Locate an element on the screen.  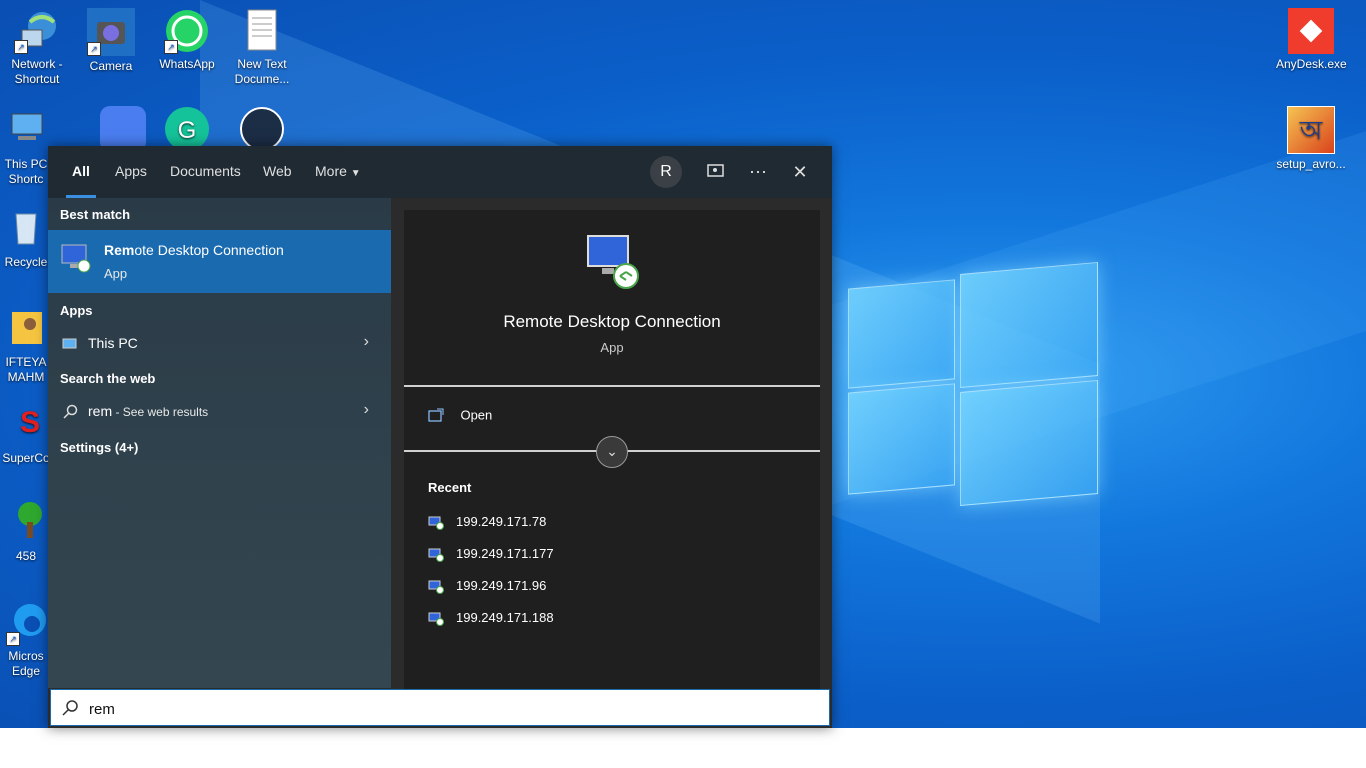
recent-item: 199.249.171.177 is located at coordinates (491, 556).